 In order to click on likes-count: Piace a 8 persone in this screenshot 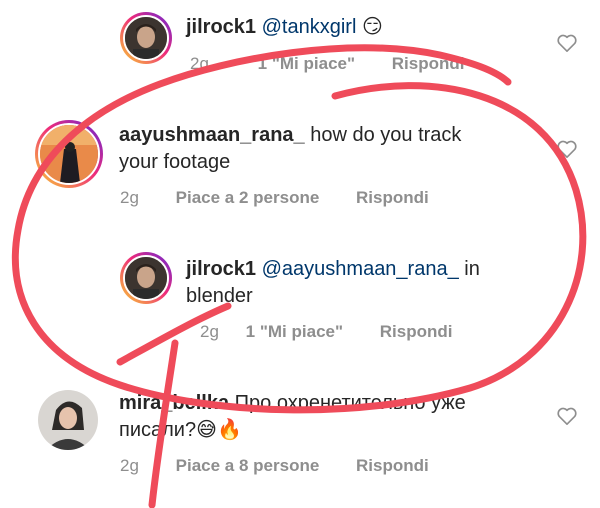, I will do `click(248, 465)`.